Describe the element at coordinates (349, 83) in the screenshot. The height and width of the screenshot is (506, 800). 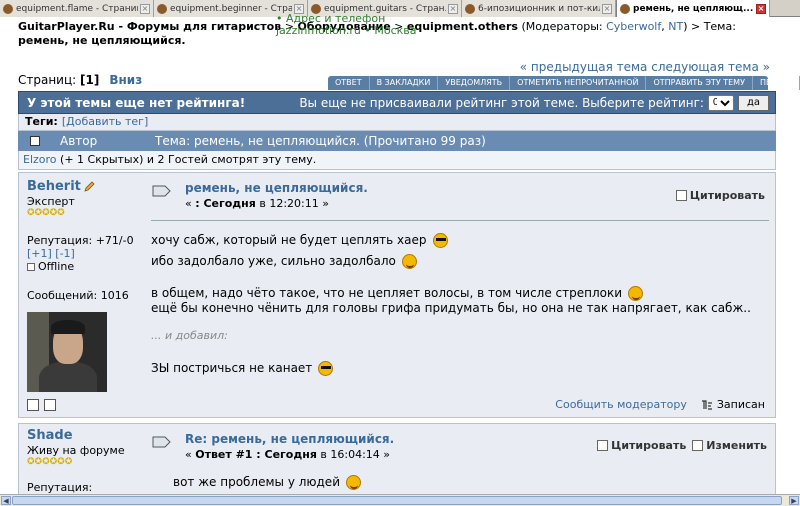
I see `reply-button: ОТВЕТ` at that location.